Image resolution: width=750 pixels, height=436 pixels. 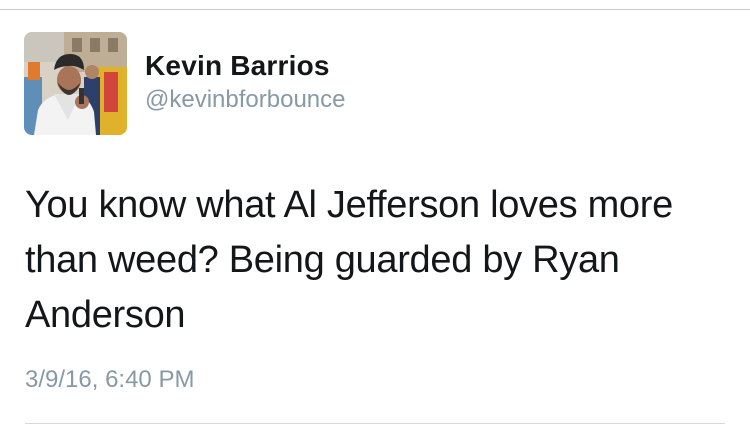 I want to click on author-handle: @kevinbforbounce, so click(x=245, y=100).